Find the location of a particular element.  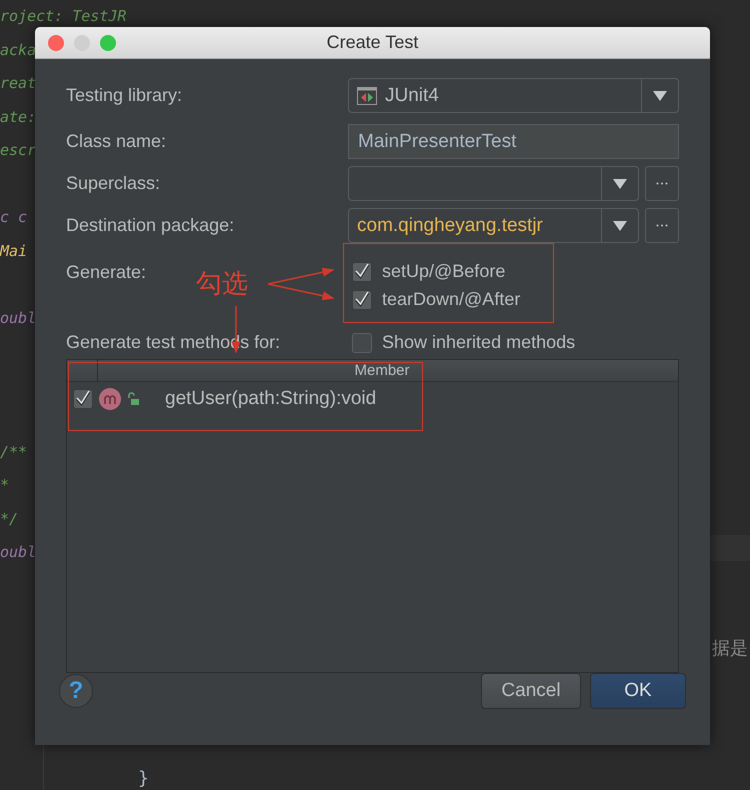

editor-text: 据是 is located at coordinates (730, 648).